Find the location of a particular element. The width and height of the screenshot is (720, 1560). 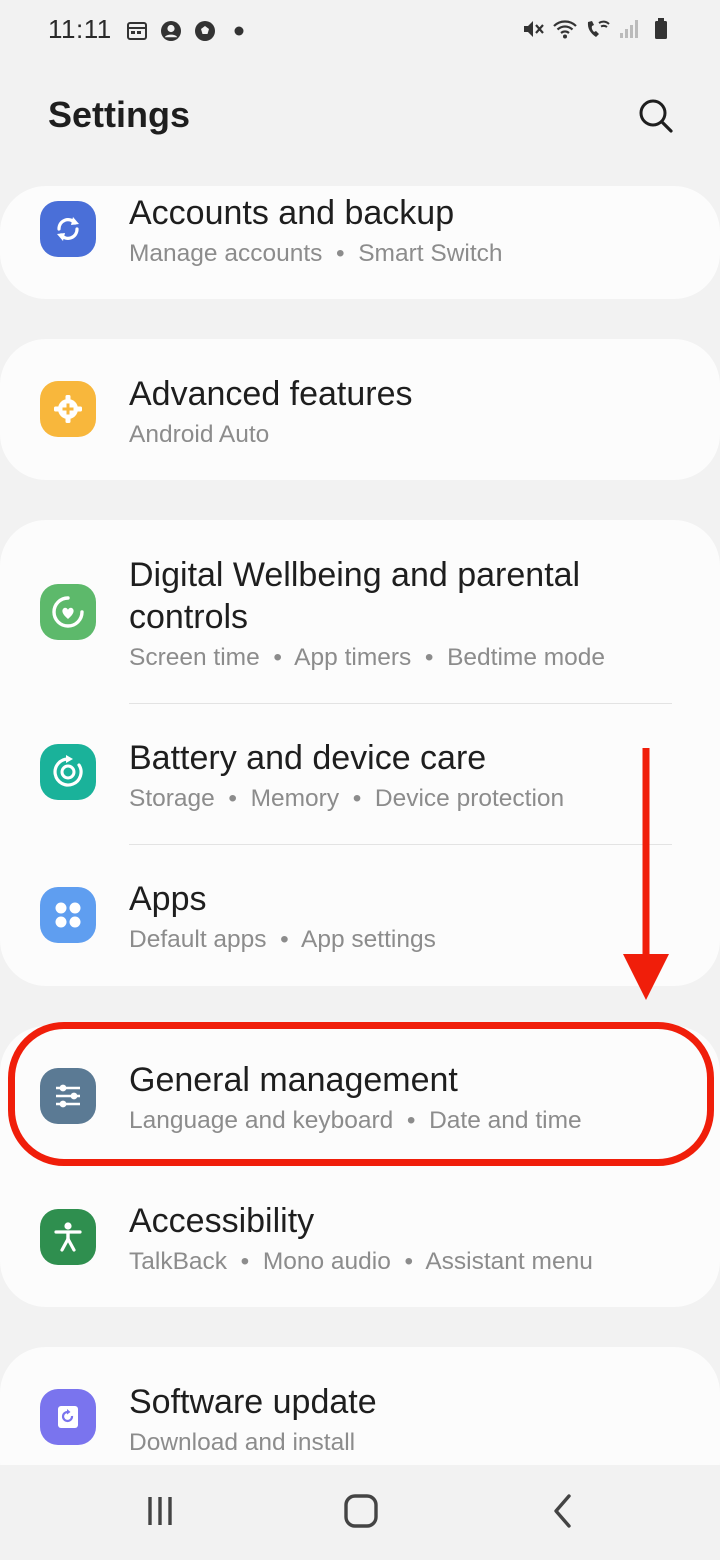

home-icon is located at coordinates (361, 1511).